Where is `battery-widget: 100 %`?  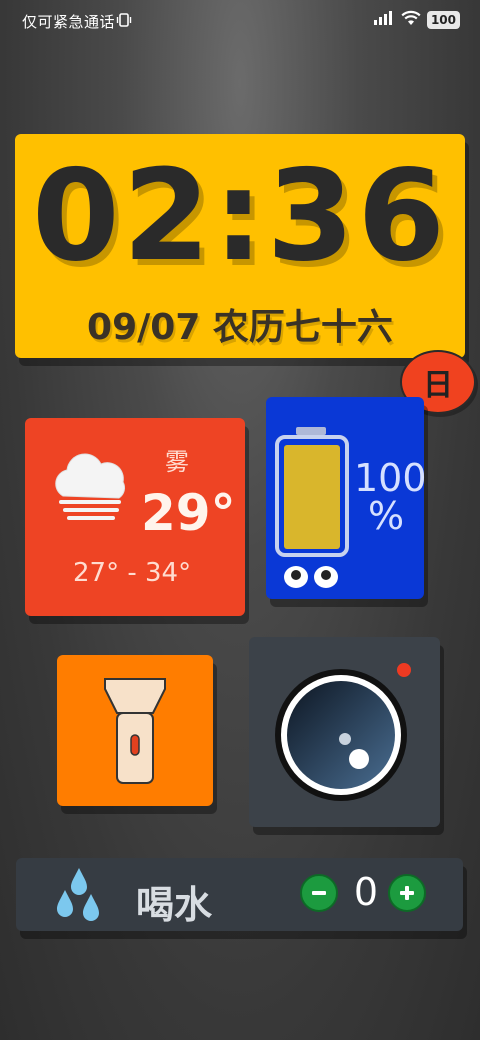
battery-widget: 100 % is located at coordinates (346, 498).